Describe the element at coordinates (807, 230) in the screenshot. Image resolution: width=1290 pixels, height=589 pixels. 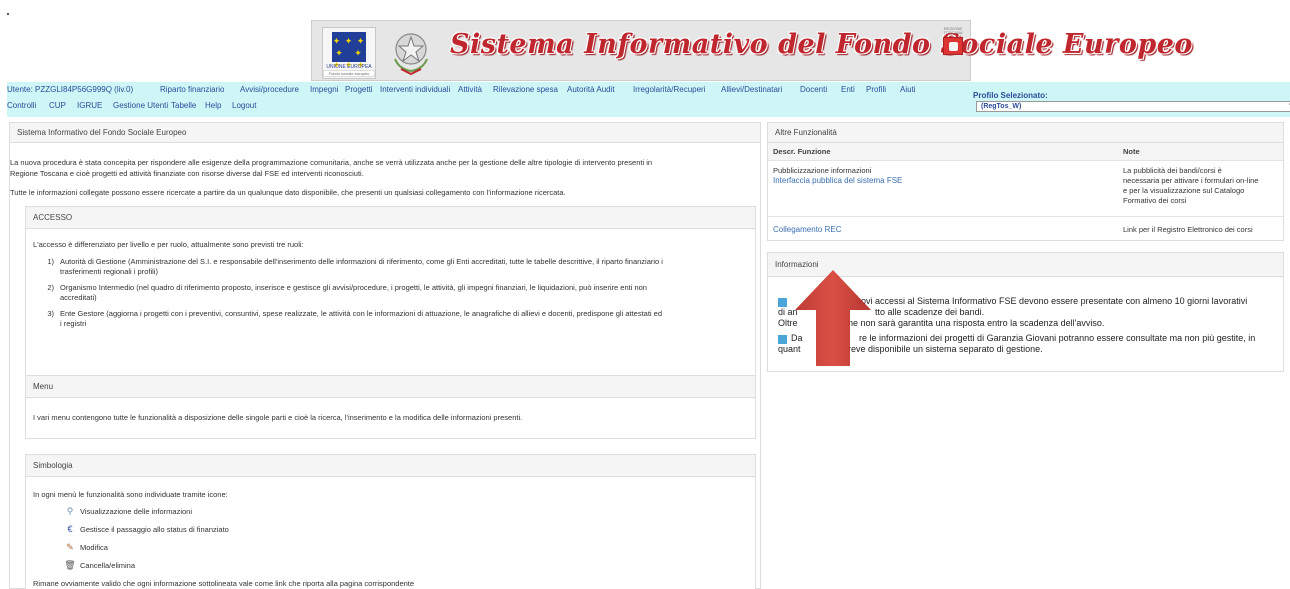
I see `link-collegamento-rec: Collegamento REC` at that location.